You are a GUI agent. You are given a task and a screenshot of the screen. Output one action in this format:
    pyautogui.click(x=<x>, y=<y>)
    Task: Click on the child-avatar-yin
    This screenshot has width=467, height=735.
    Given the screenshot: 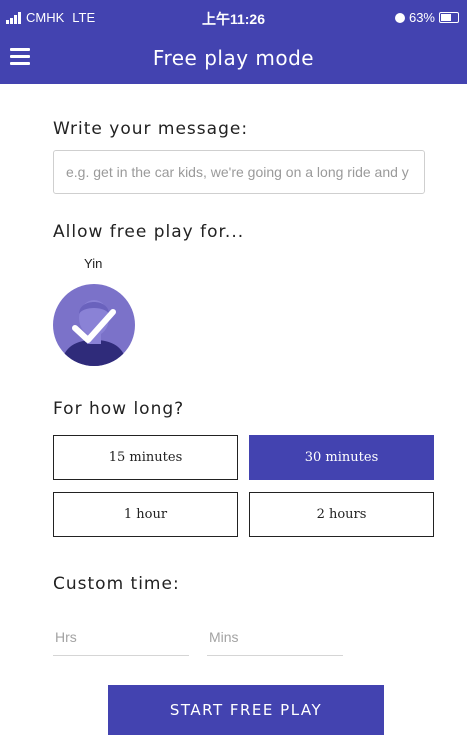 What is the action you would take?
    pyautogui.click(x=94, y=325)
    